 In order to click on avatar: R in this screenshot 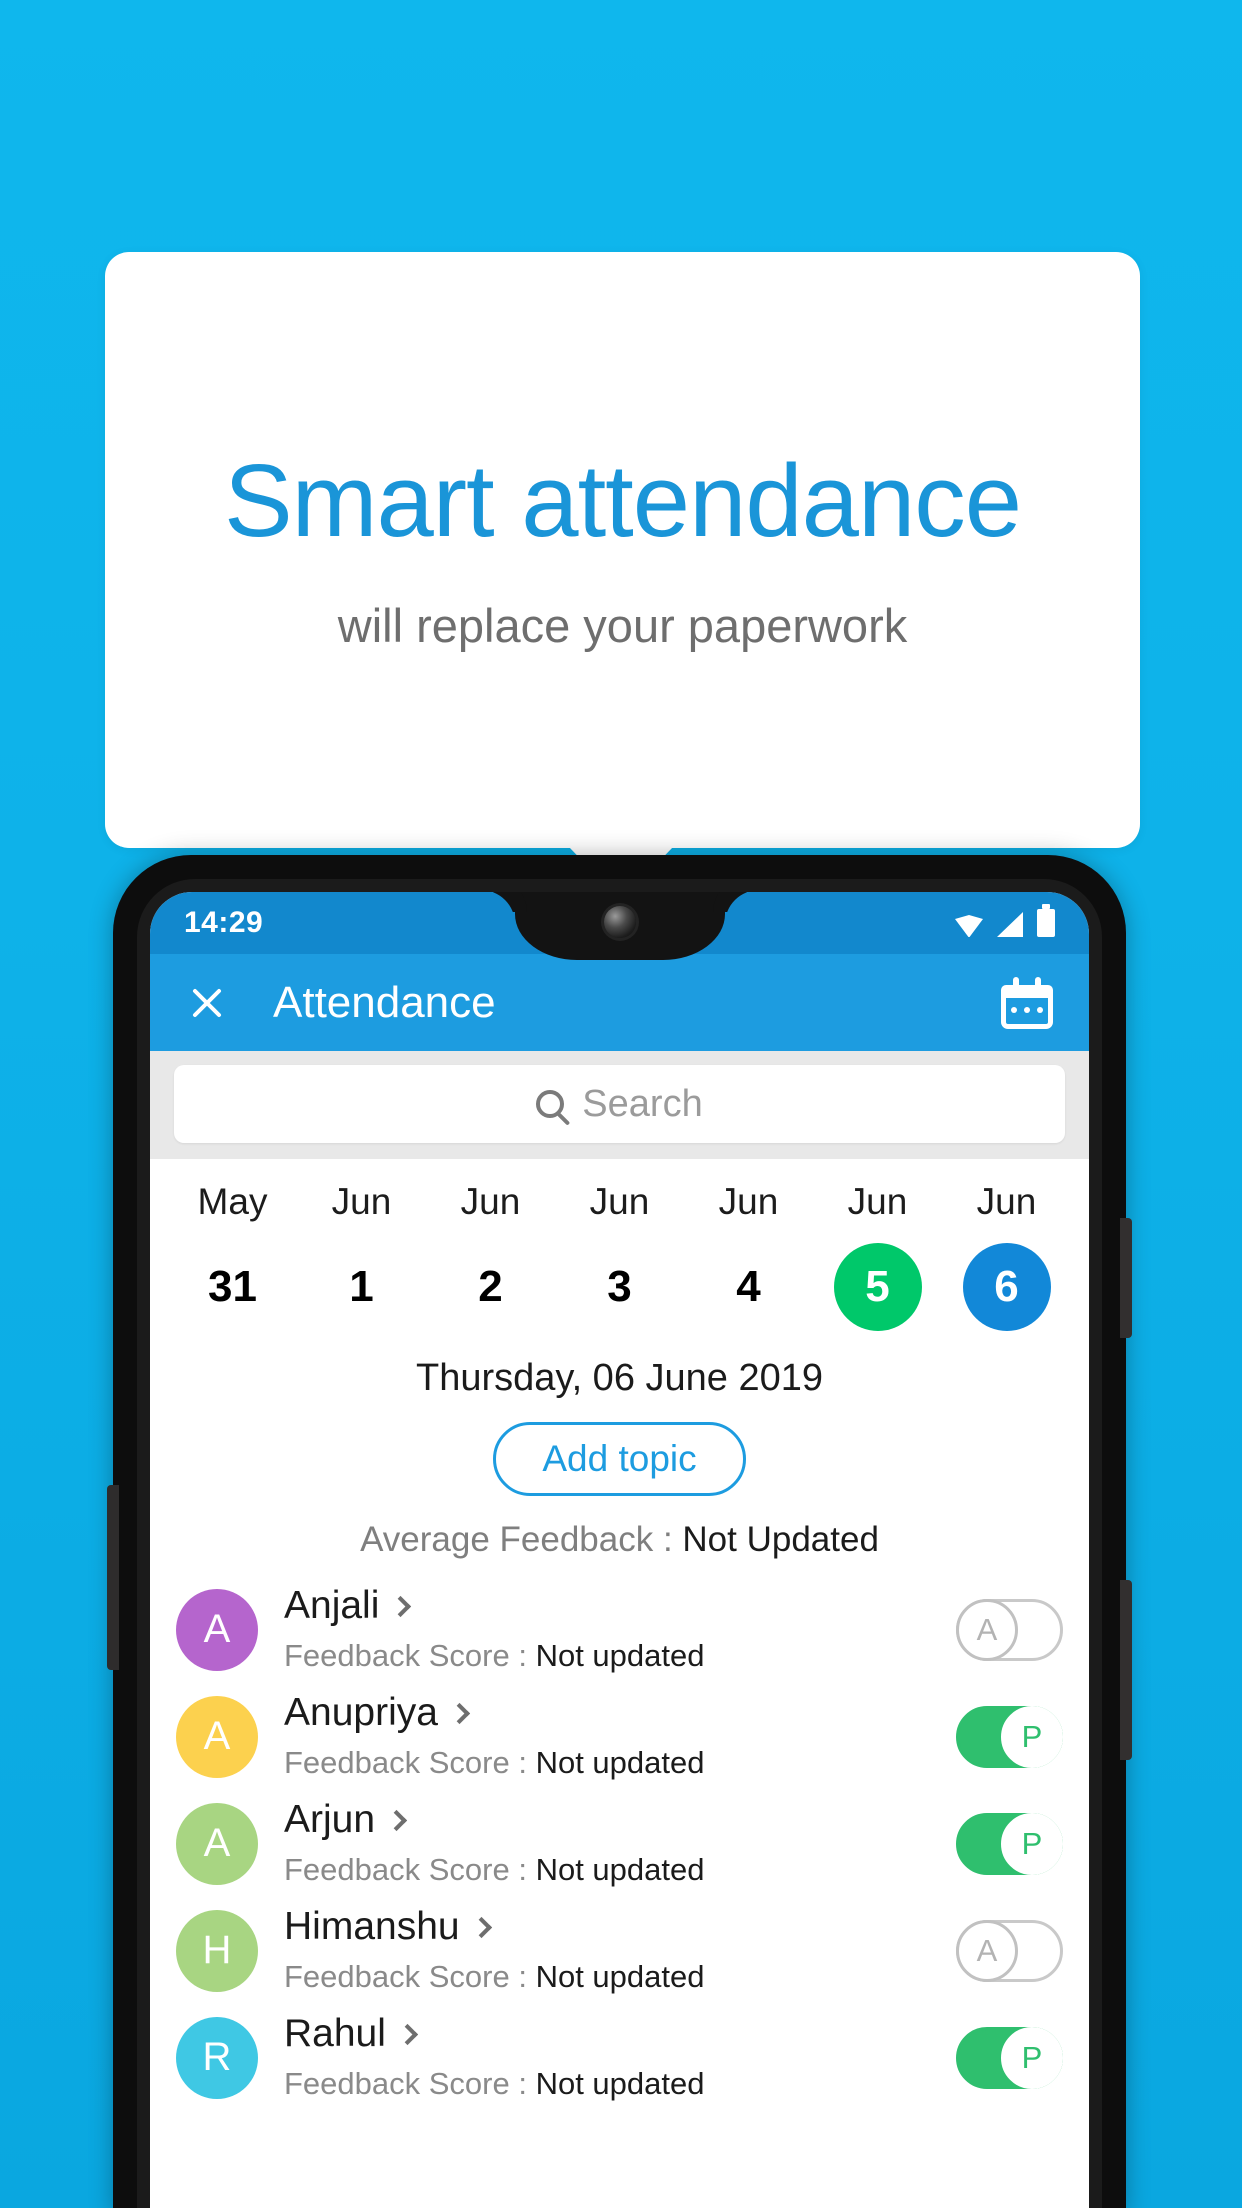, I will do `click(217, 2057)`.